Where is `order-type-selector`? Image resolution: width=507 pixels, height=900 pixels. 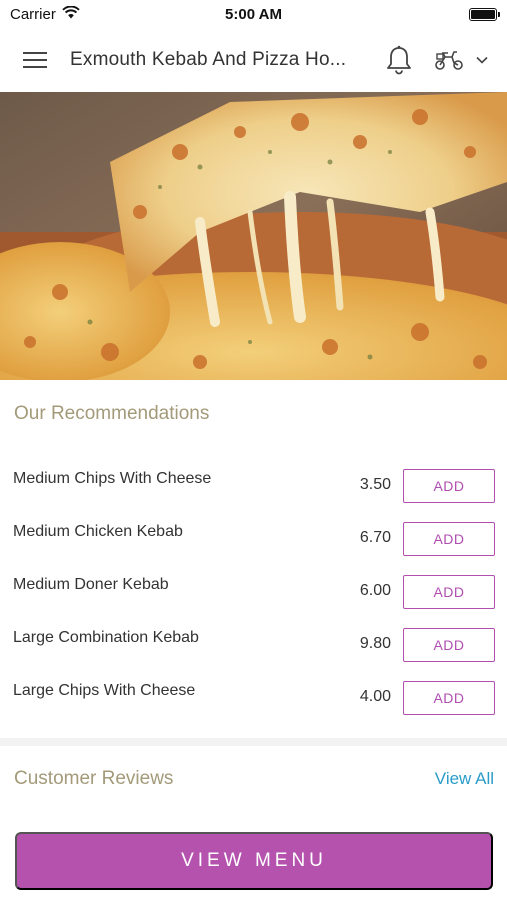 order-type-selector is located at coordinates (461, 60).